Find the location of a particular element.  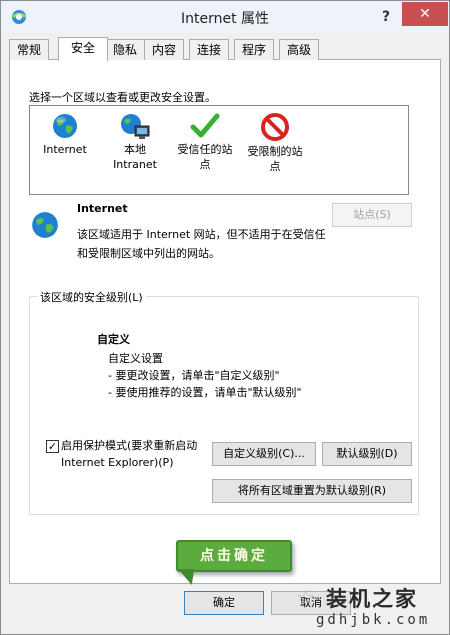

ok-button: 确定 is located at coordinates (224, 603).